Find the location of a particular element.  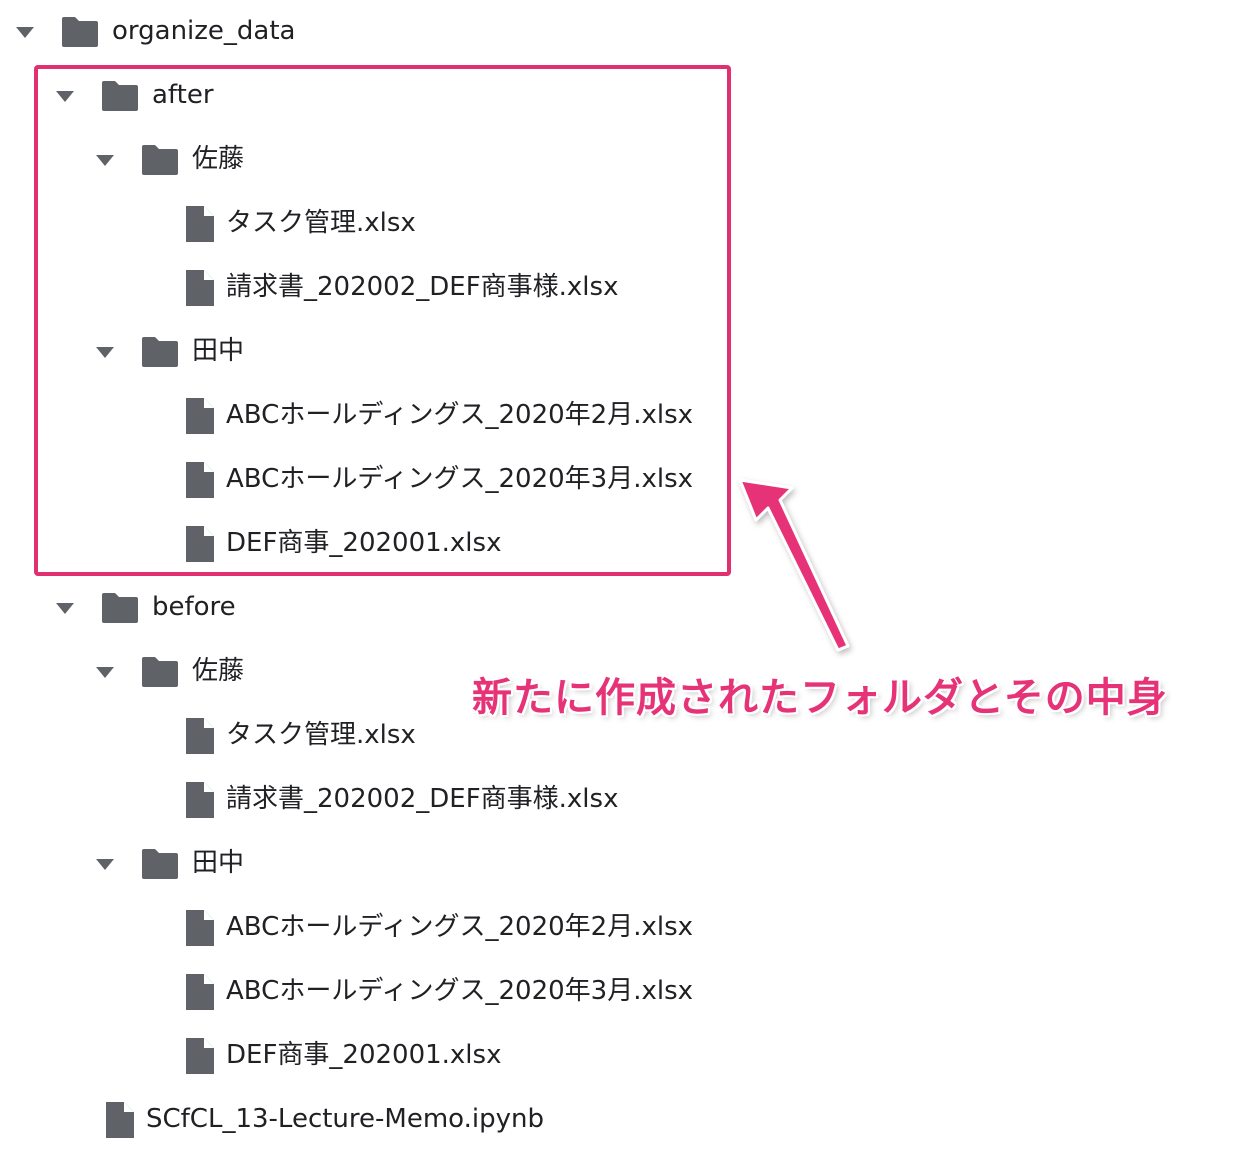

tree-file-row: SCfCL_13-Lecture-Memo.ipynb is located at coordinates (380, 1120).